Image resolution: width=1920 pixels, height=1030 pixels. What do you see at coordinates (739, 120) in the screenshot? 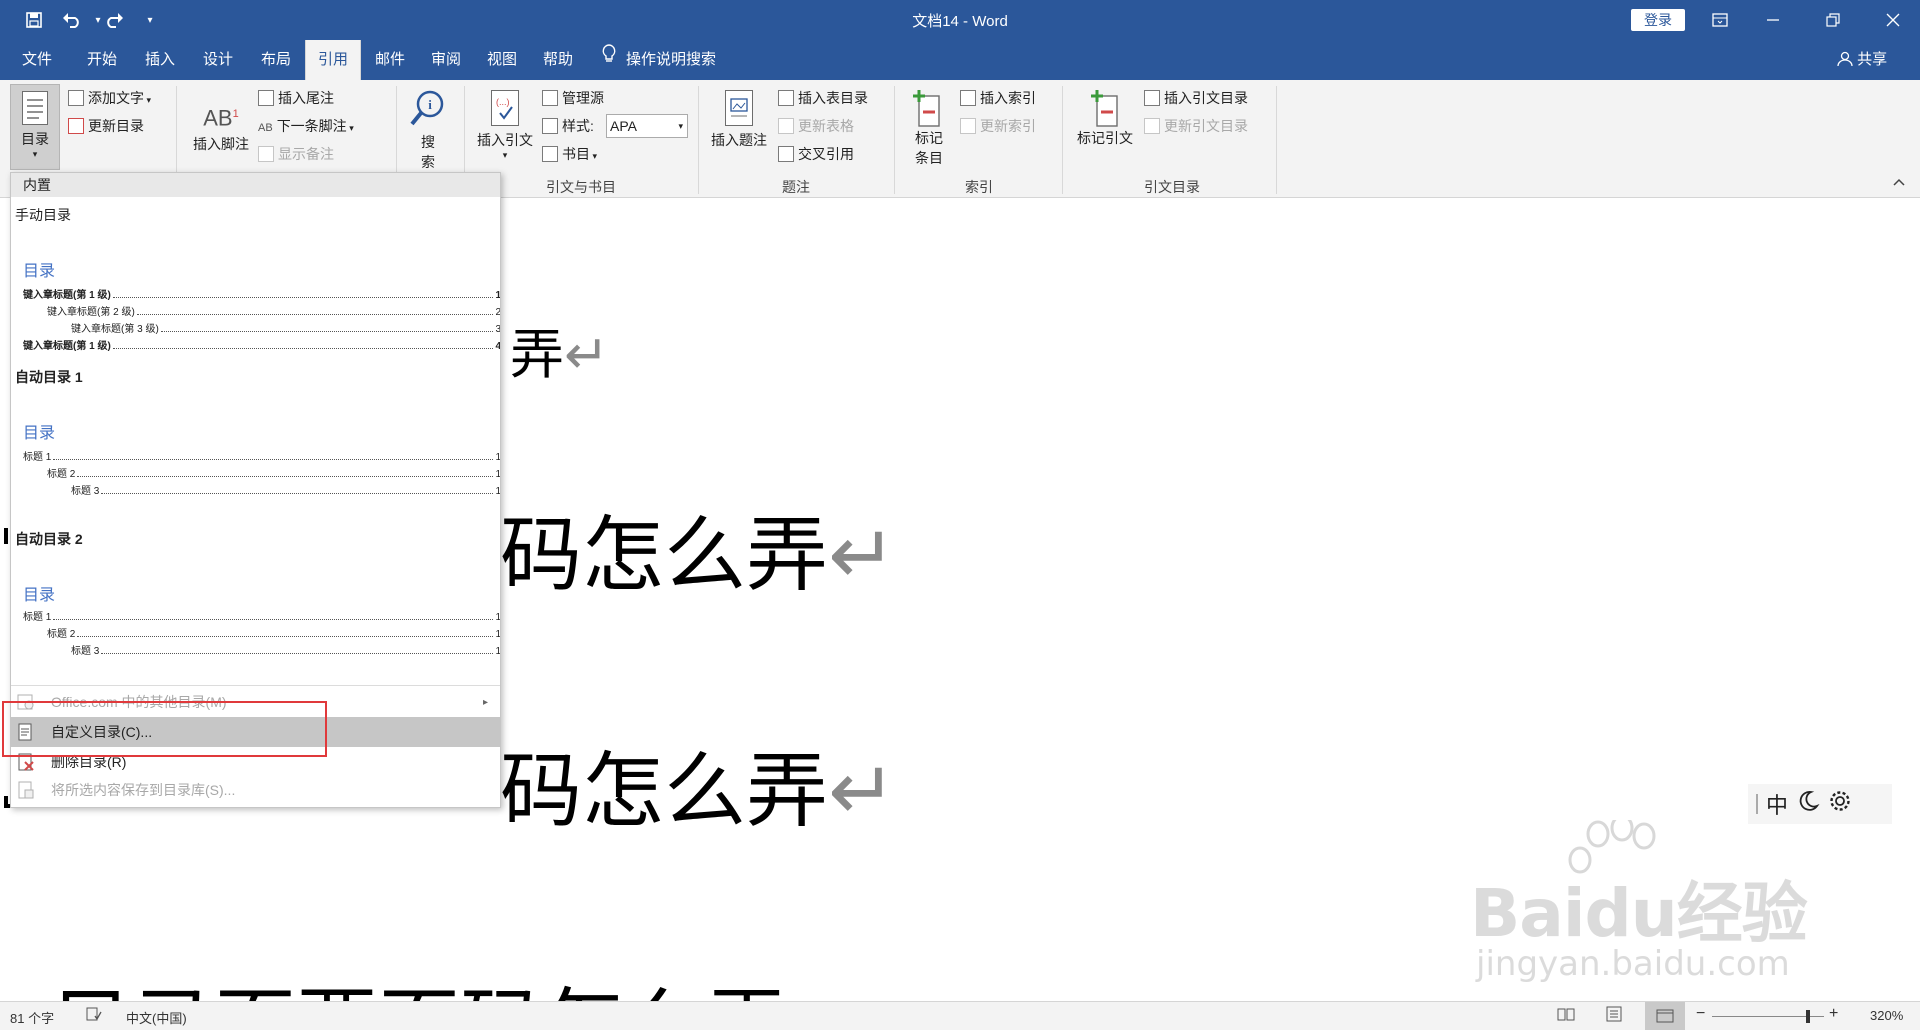
I see `insert-caption-button: 插入题注` at bounding box center [739, 120].